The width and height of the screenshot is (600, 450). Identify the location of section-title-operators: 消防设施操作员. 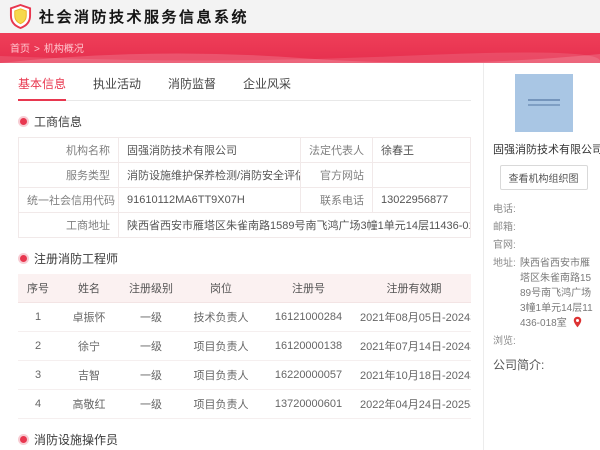
(244, 439).